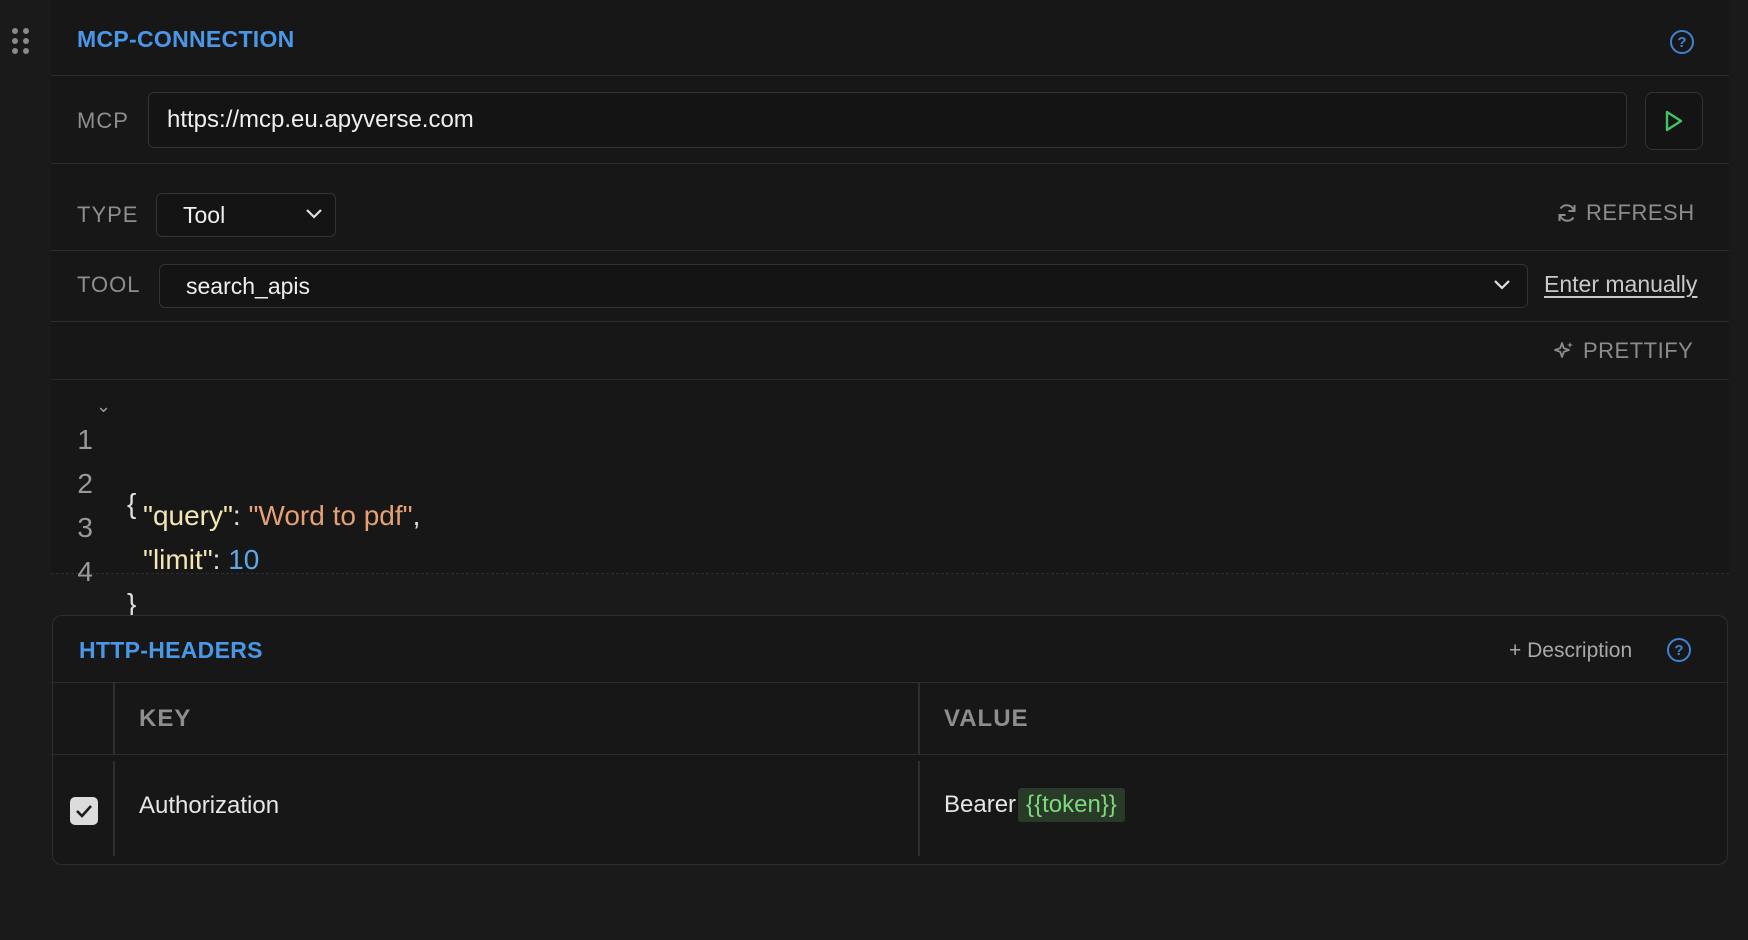 The image size is (1748, 940). Describe the element at coordinates (416, 515) in the screenshot. I see `json-comma: ,` at that location.